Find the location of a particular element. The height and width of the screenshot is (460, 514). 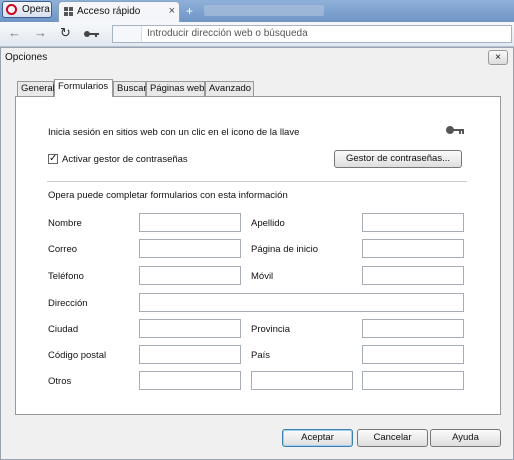

telefono-input is located at coordinates (190, 275).